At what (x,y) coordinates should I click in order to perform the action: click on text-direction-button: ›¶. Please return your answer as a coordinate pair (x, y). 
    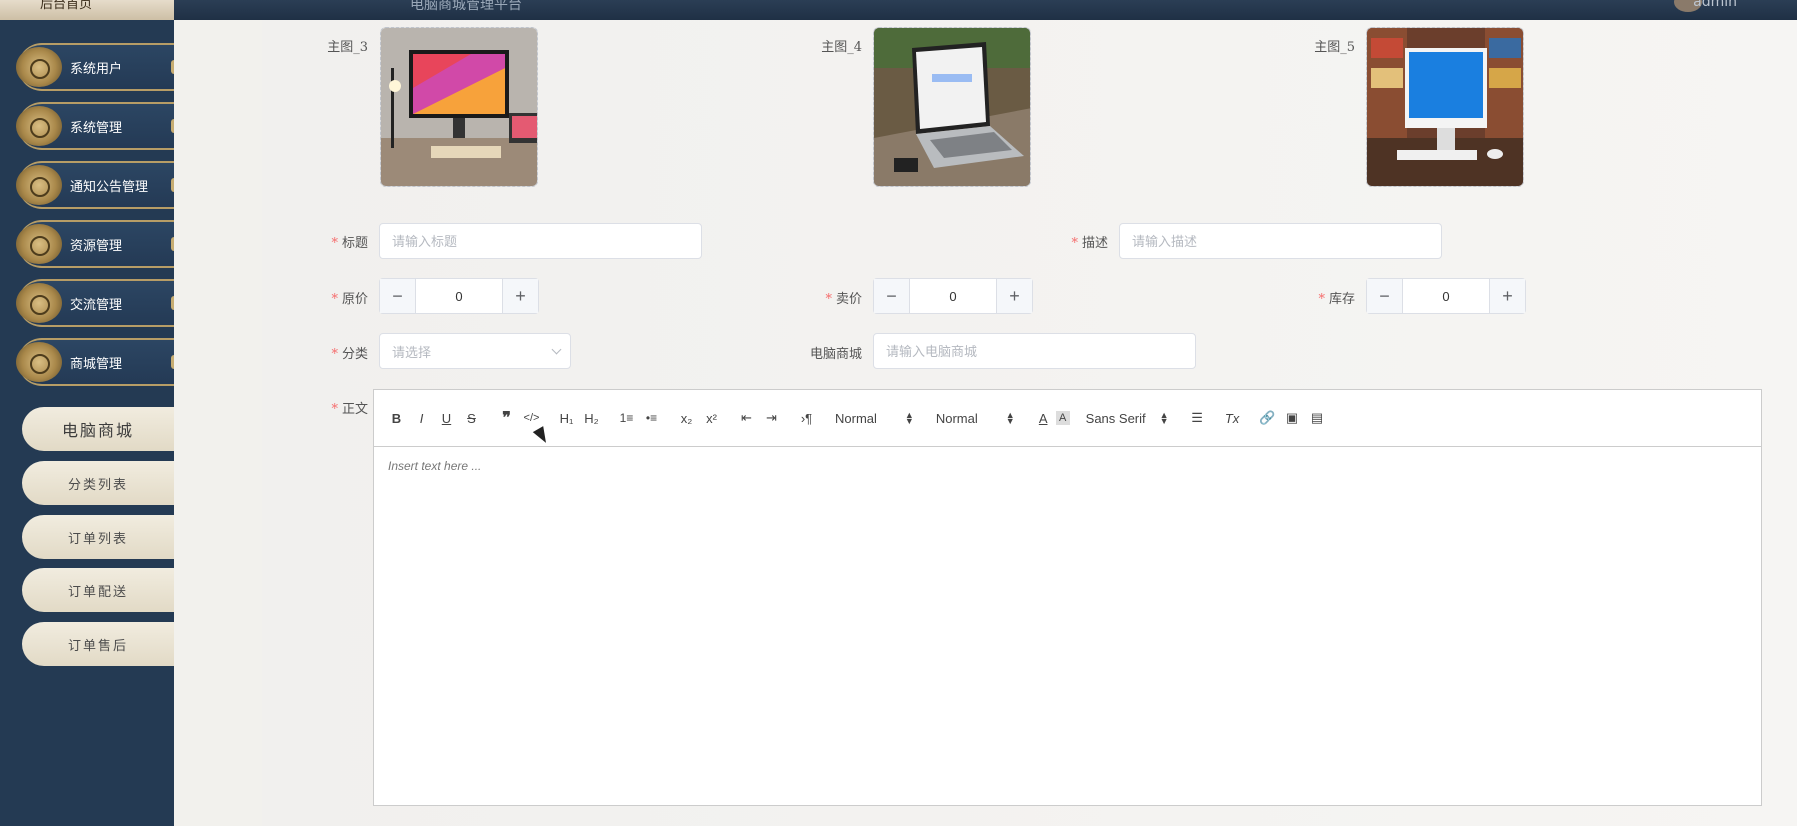
    Looking at the image, I should click on (806, 418).